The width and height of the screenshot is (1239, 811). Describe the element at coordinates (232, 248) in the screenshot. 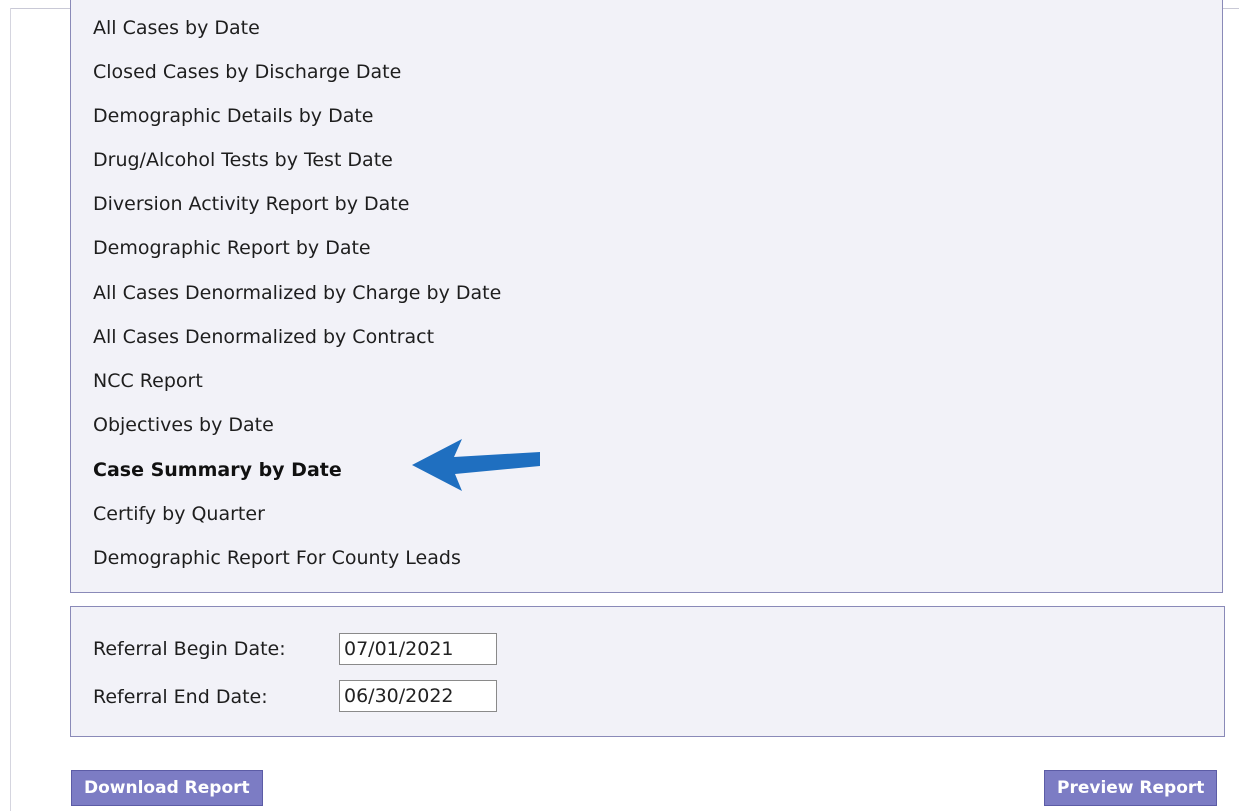

I see `report-item-demographic-report: Demographic Report by Date` at that location.